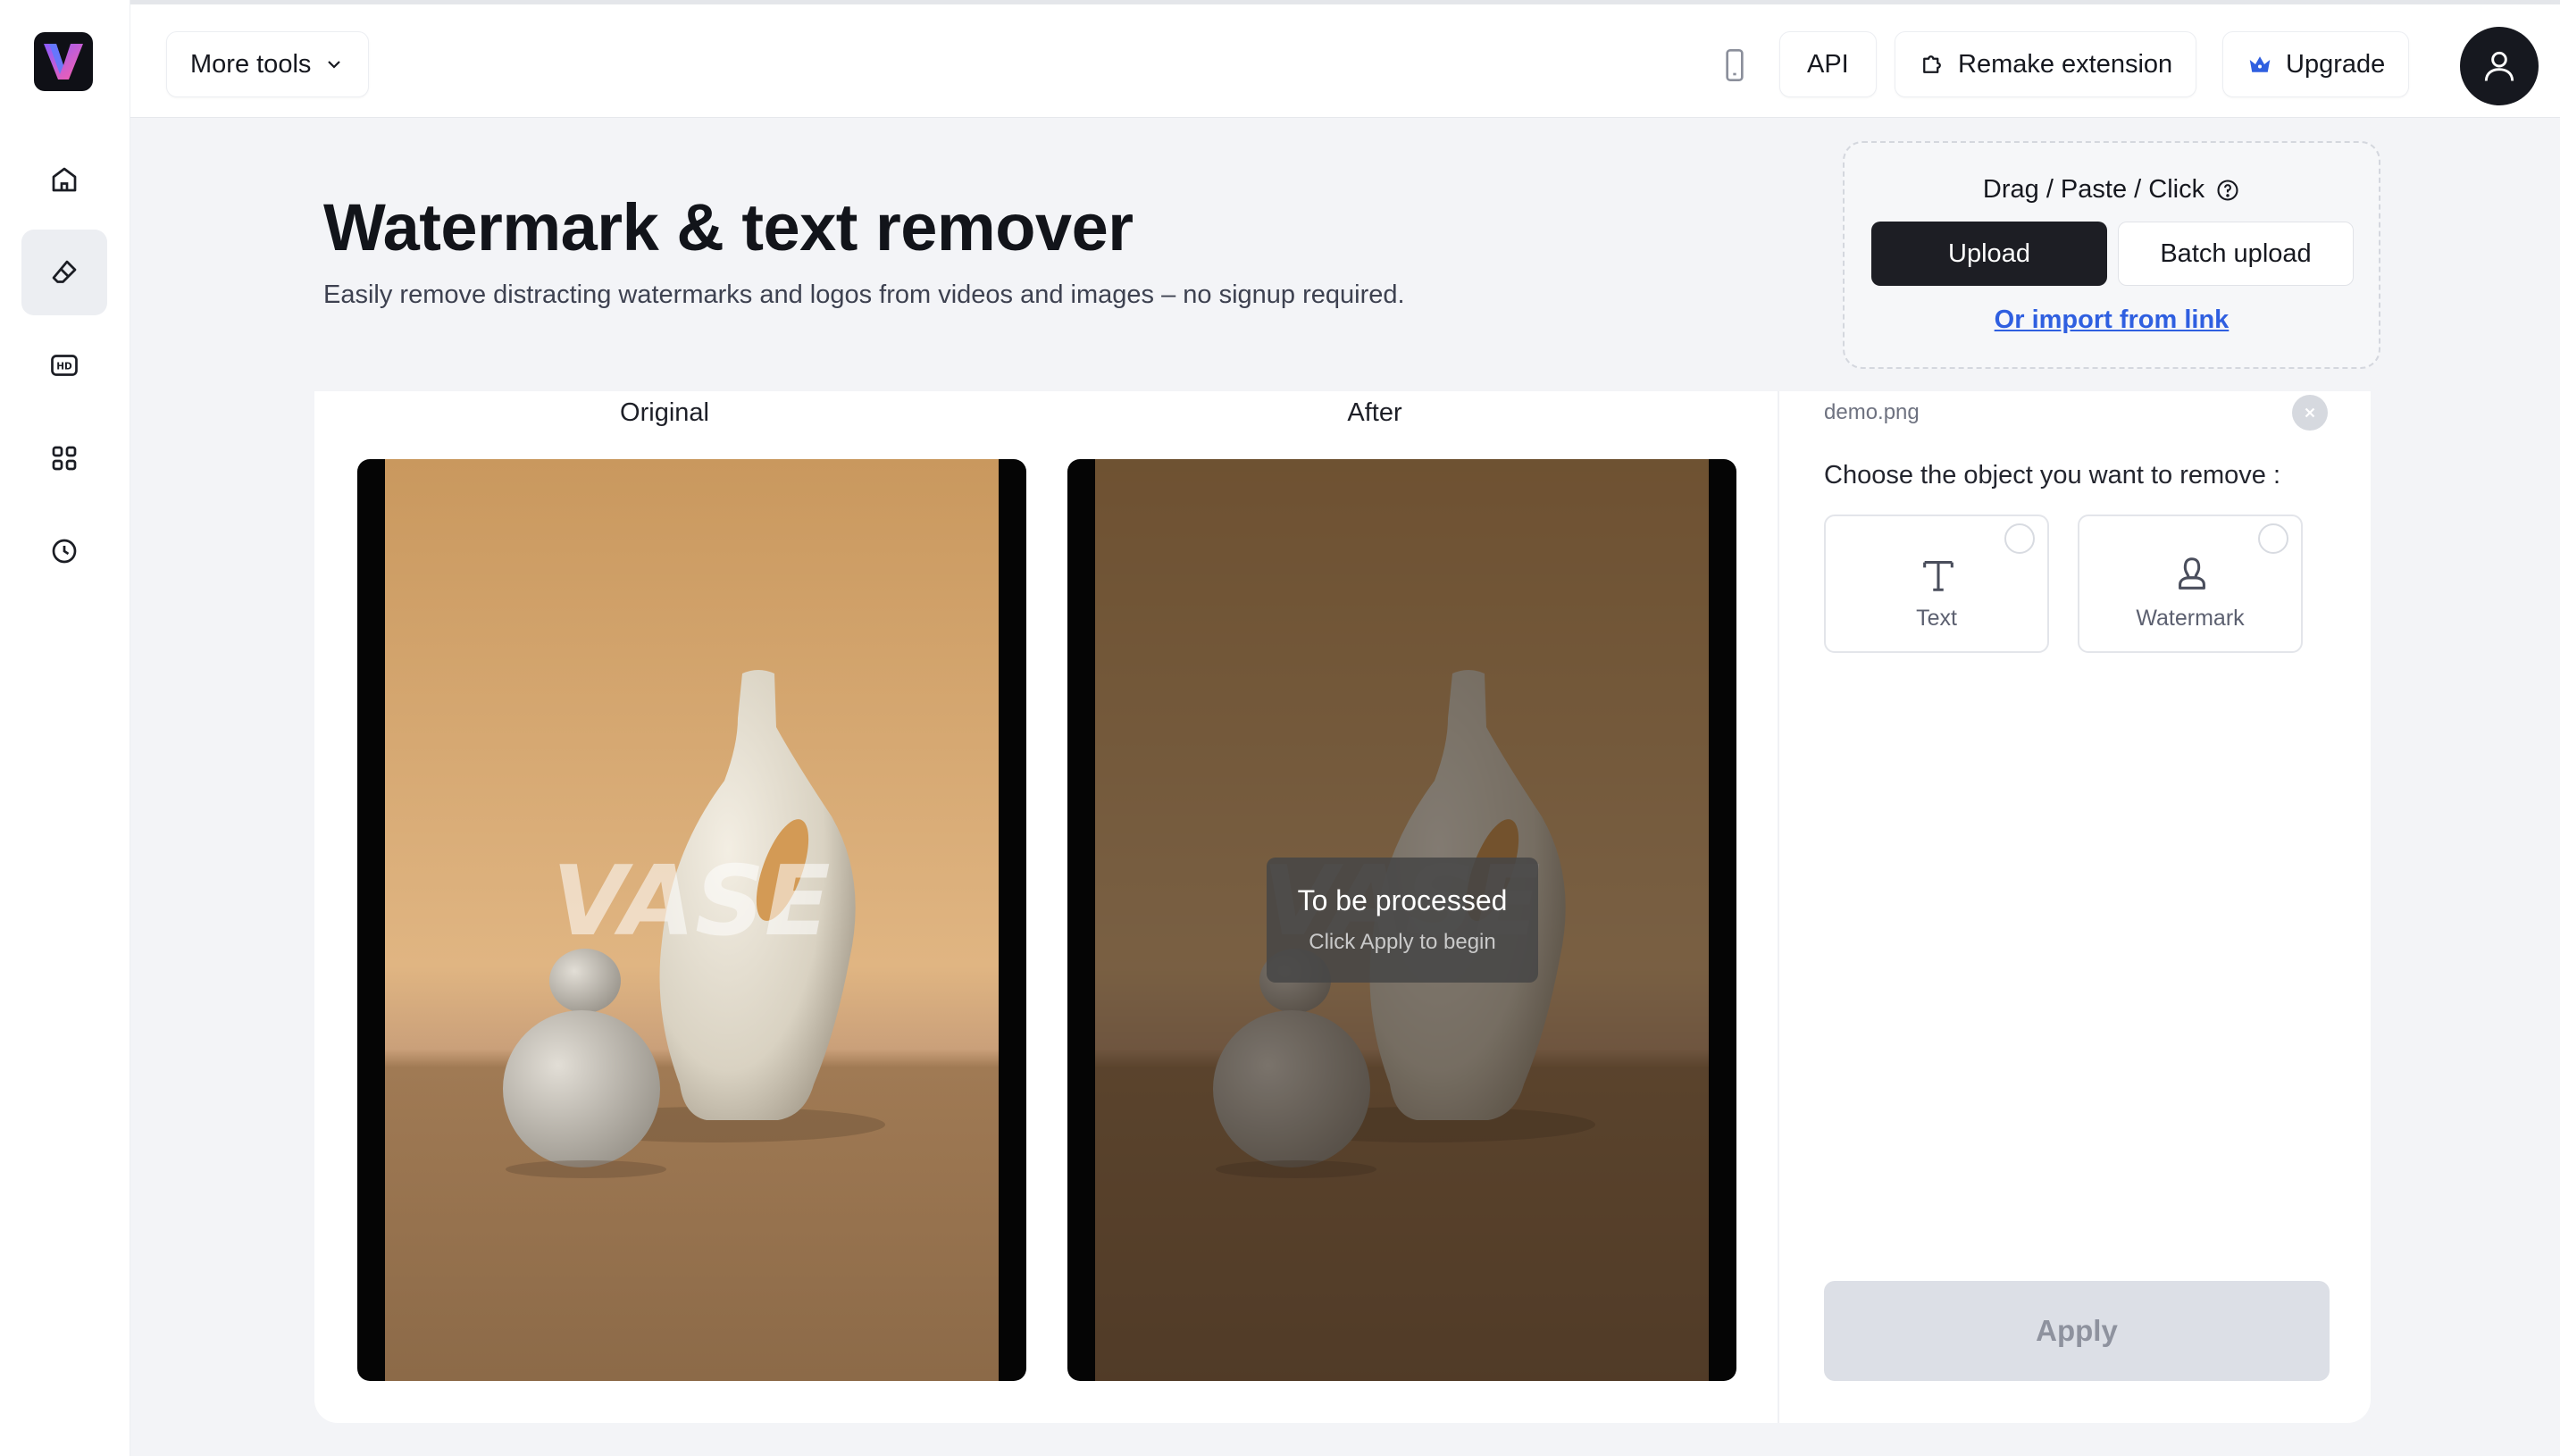 The width and height of the screenshot is (2560, 1456). What do you see at coordinates (1936, 618) in the screenshot?
I see `option-text-label: Text` at bounding box center [1936, 618].